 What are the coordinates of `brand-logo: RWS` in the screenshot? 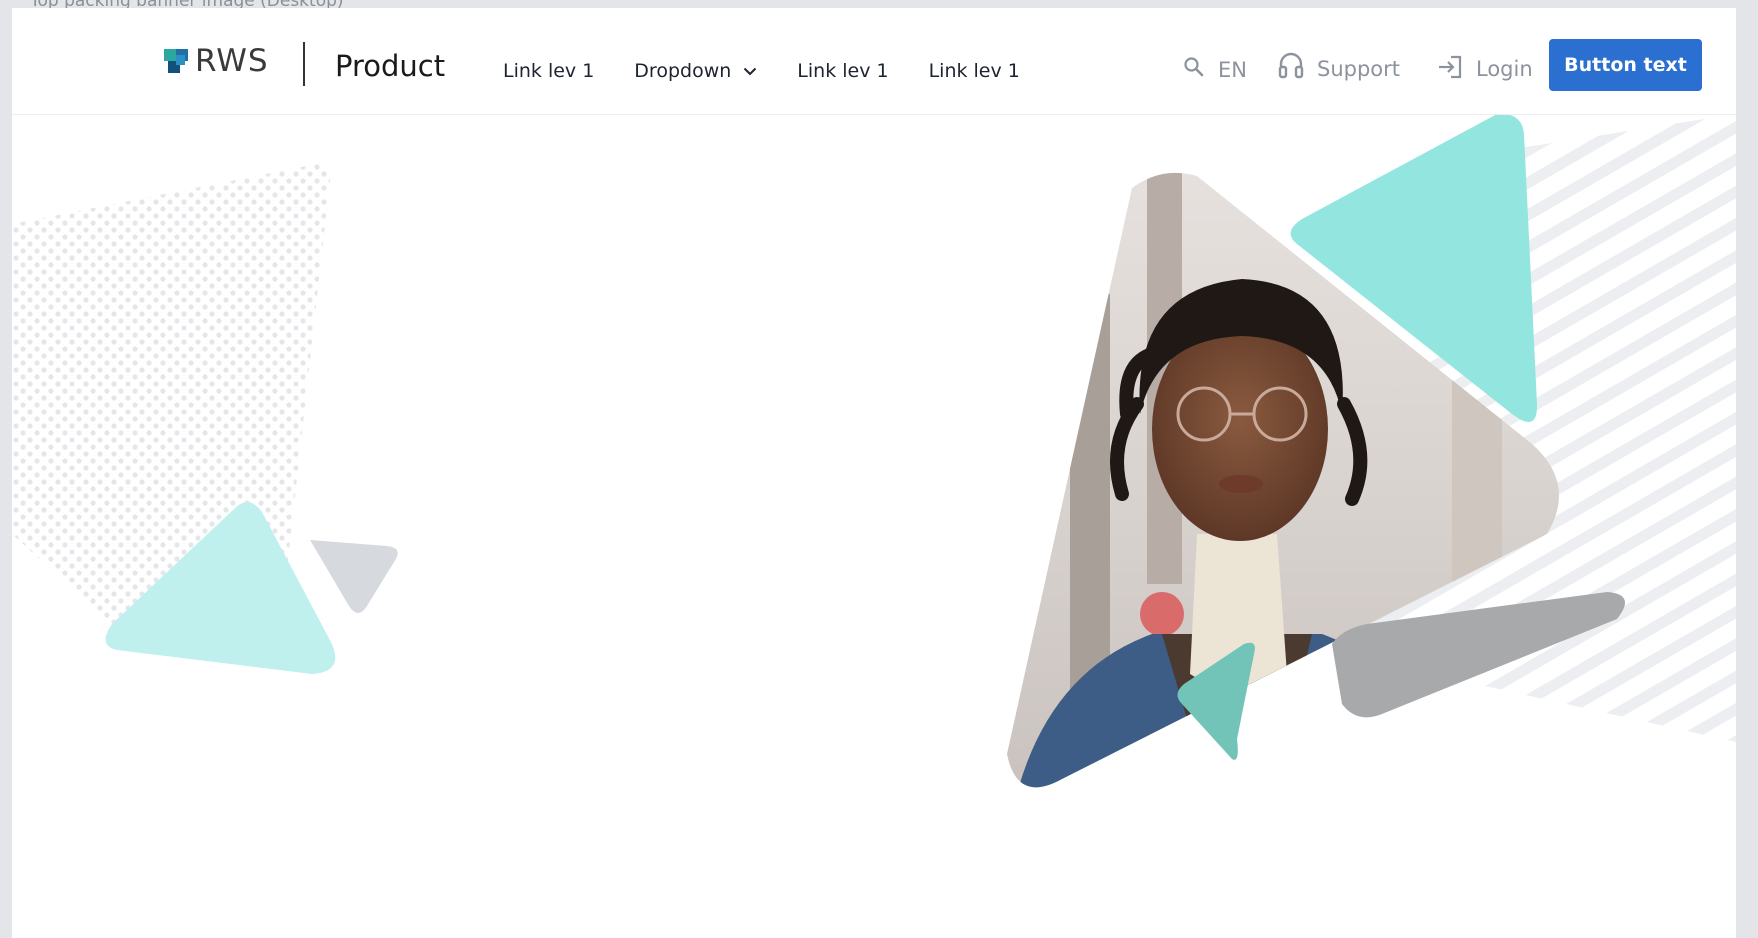 It's located at (216, 61).